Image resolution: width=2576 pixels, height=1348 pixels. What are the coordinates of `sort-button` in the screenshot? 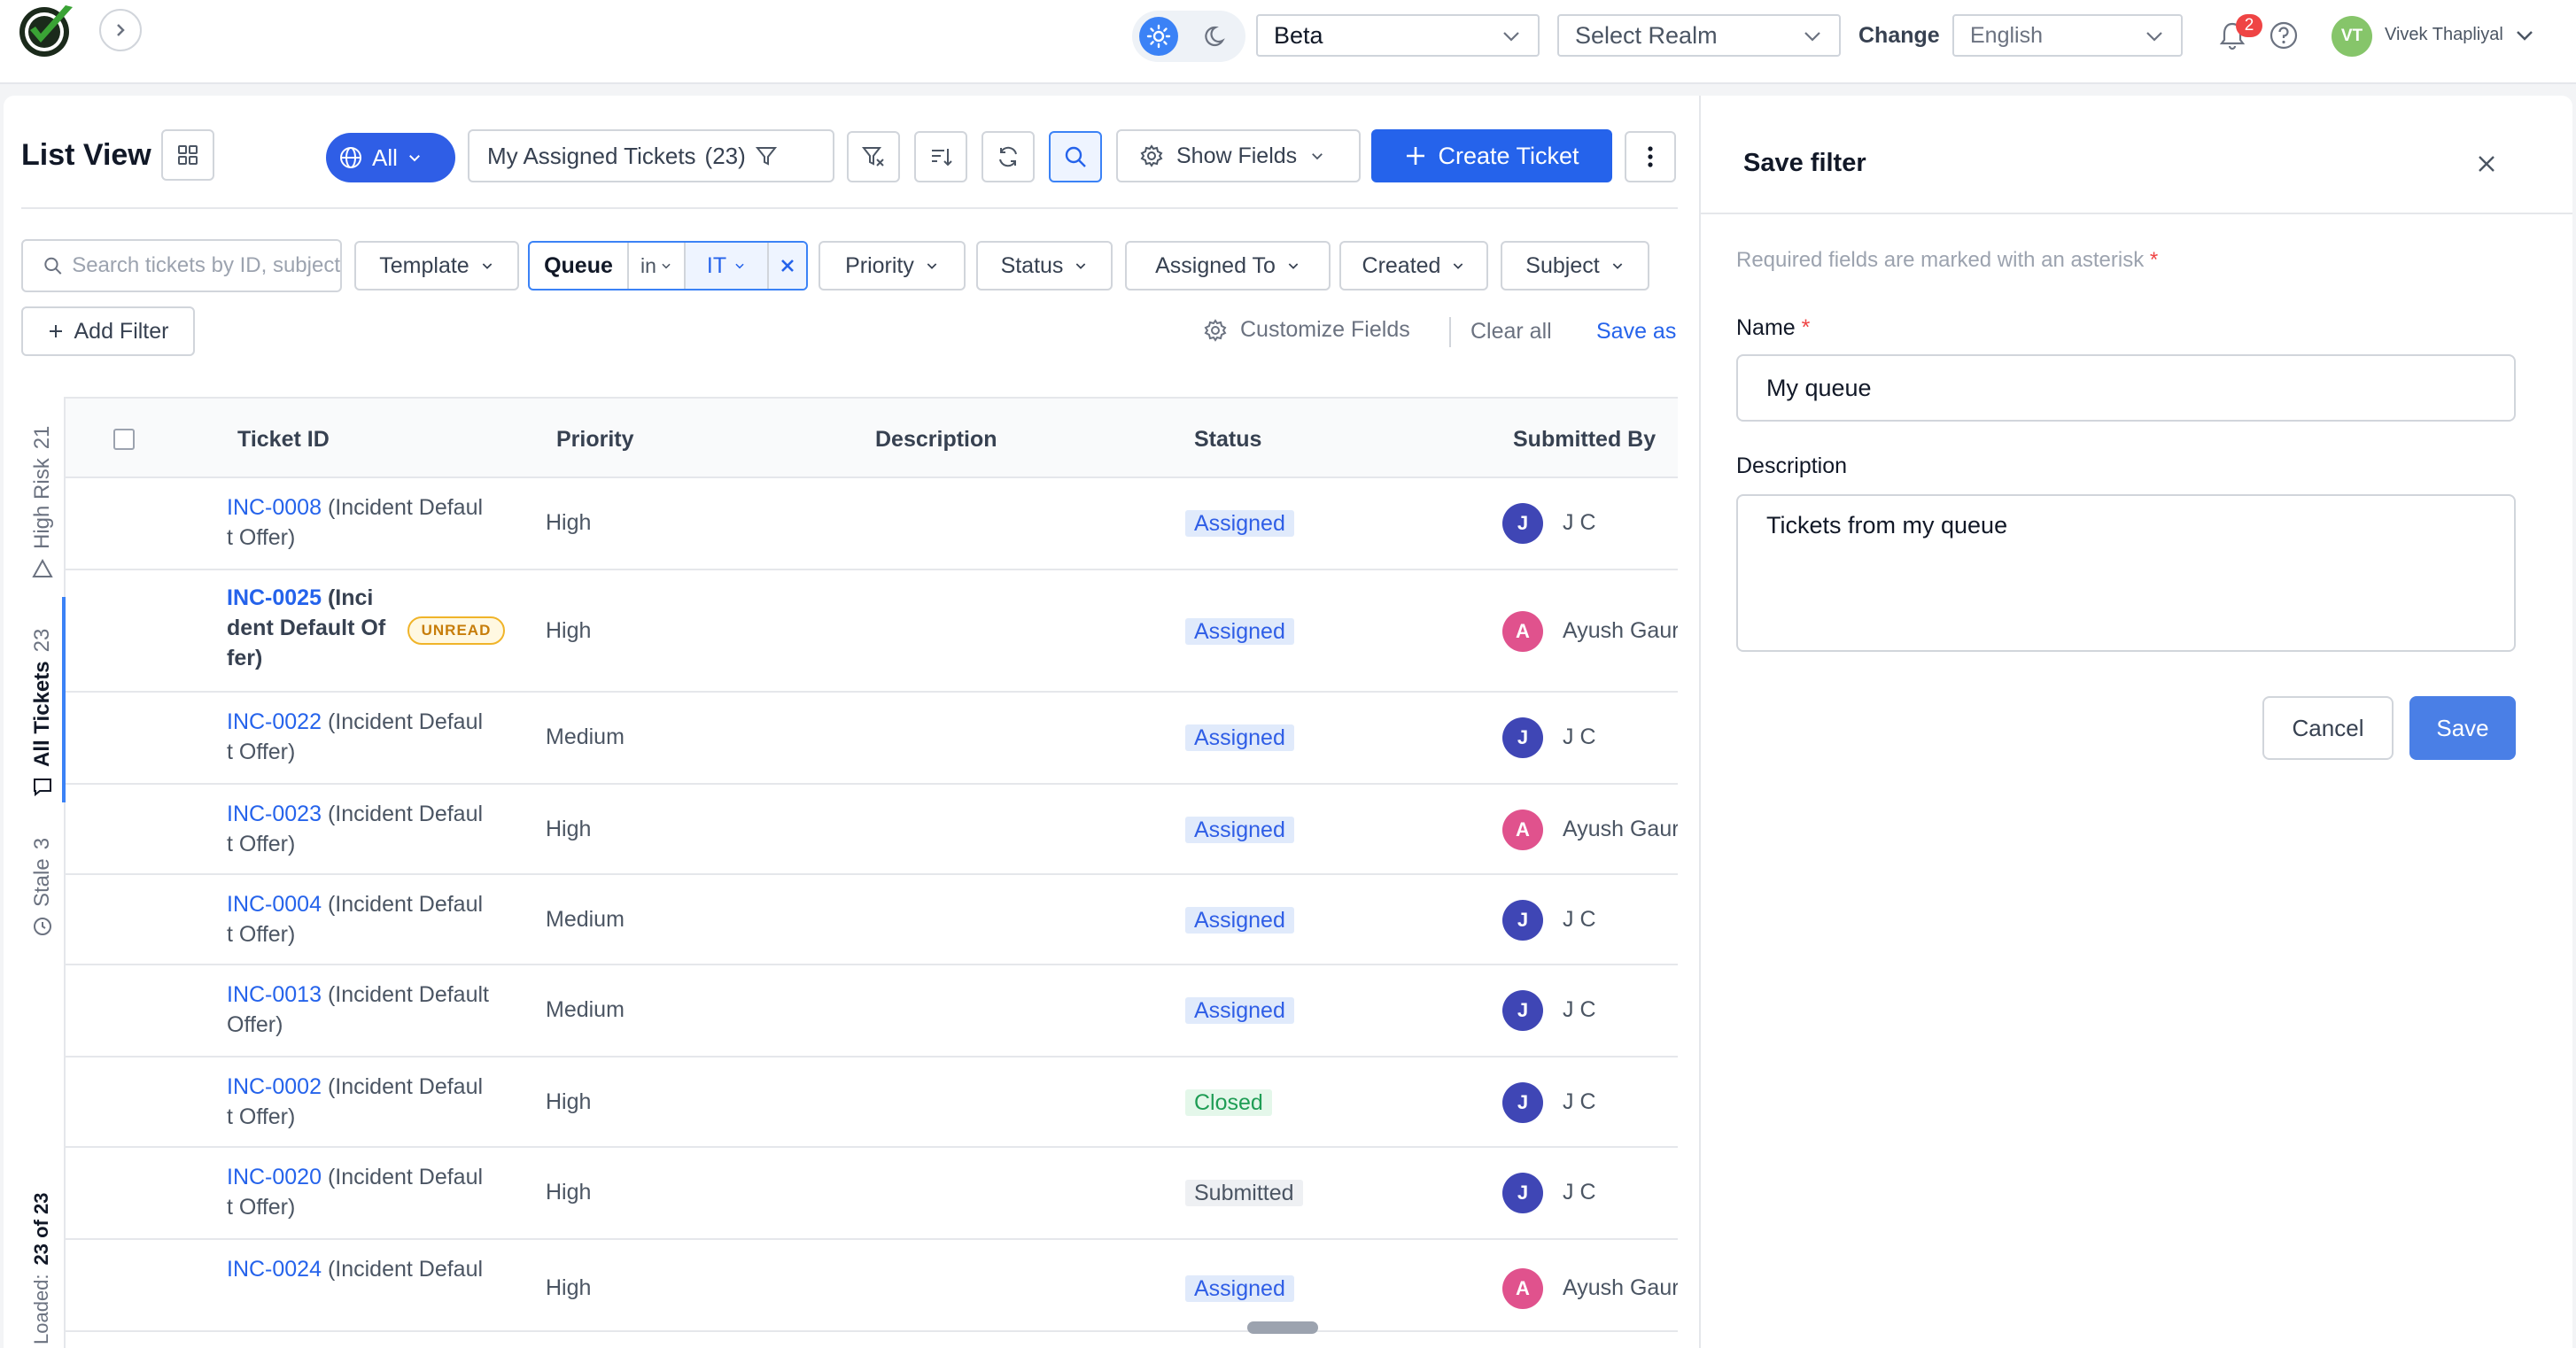 It's located at (940, 156).